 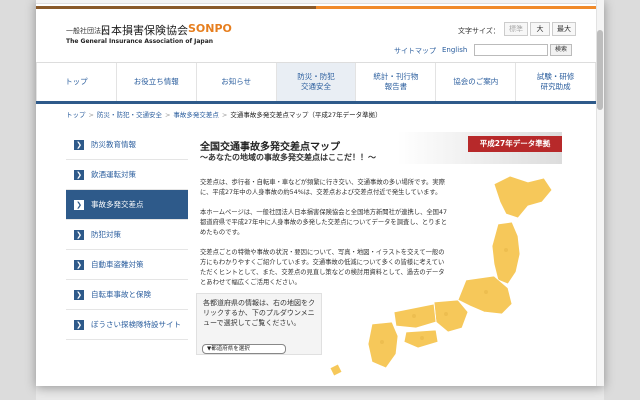 I want to click on desktop-left, so click(x=18, y=200).